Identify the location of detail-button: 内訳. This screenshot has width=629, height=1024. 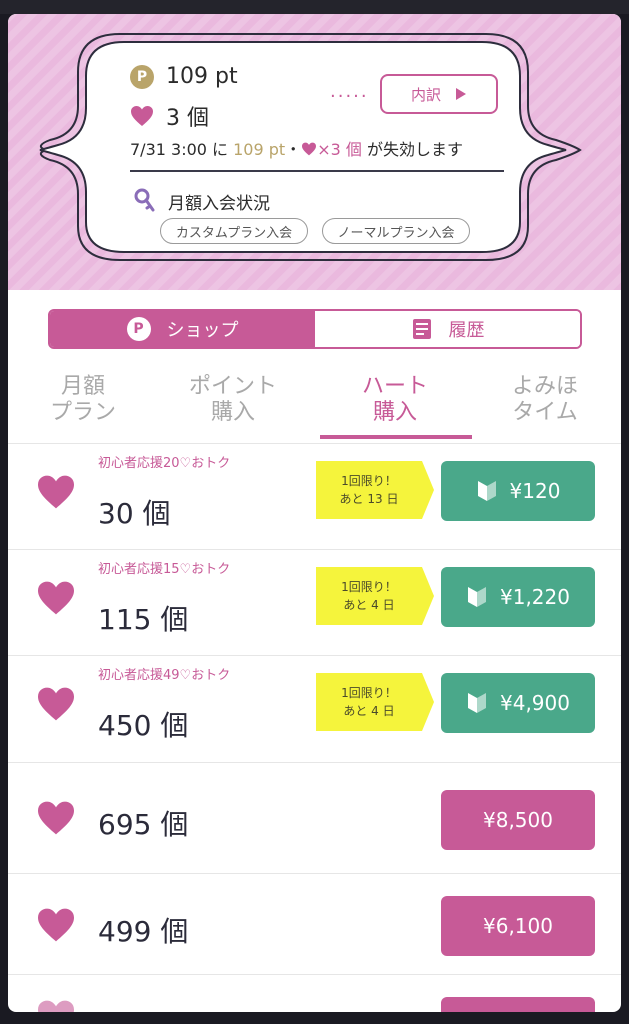
(439, 94).